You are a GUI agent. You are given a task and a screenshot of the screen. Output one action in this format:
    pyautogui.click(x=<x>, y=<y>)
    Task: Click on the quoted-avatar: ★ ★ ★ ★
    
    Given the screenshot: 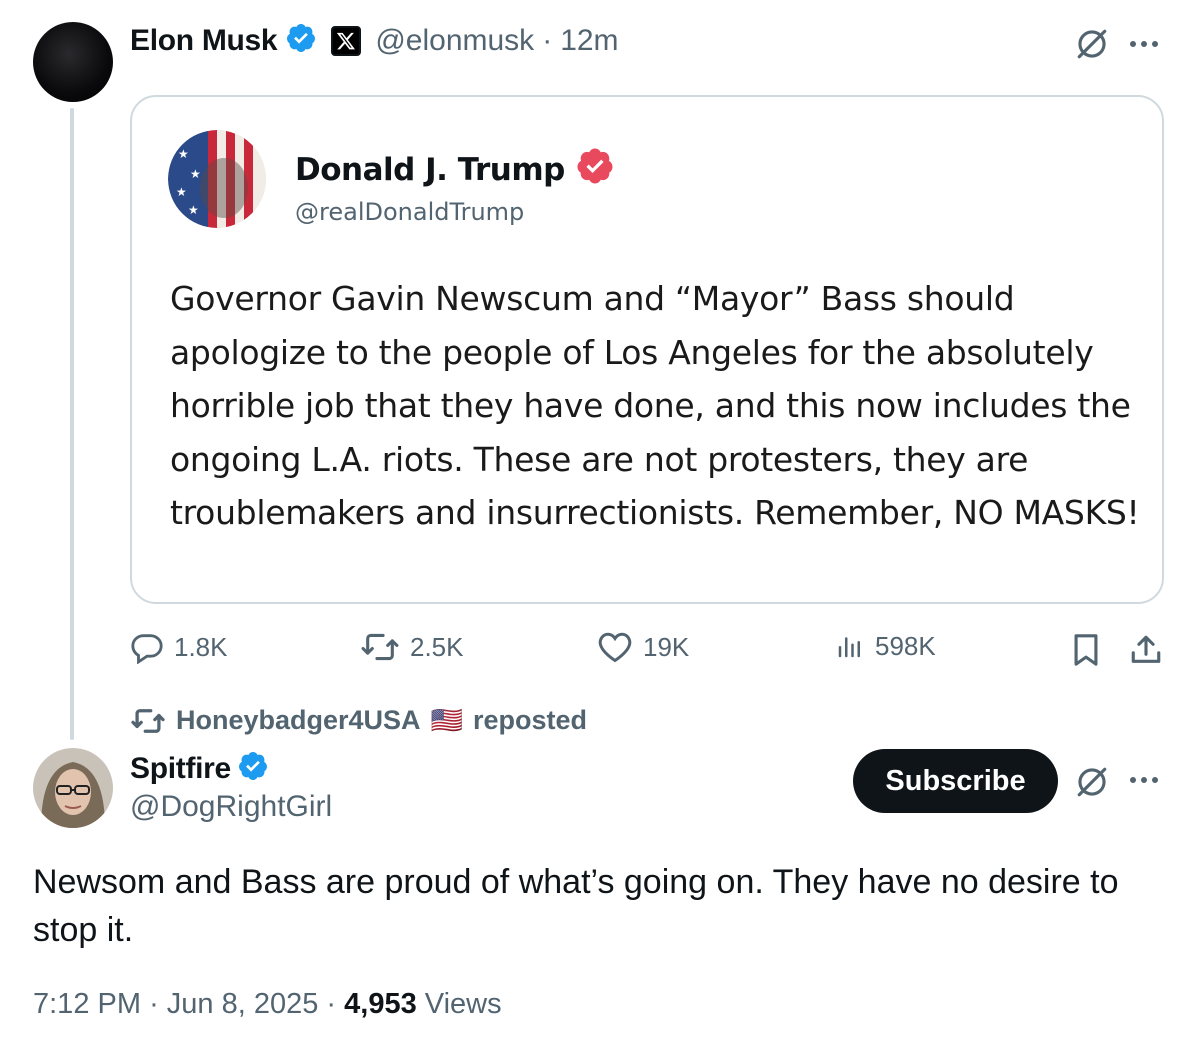 What is the action you would take?
    pyautogui.click(x=217, y=179)
    